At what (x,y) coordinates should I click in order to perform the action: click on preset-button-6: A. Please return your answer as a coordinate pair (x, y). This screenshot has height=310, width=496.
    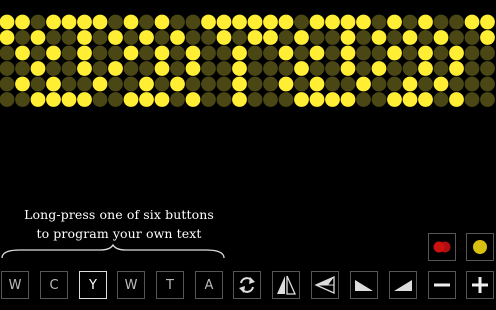
    Looking at the image, I should click on (209, 285).